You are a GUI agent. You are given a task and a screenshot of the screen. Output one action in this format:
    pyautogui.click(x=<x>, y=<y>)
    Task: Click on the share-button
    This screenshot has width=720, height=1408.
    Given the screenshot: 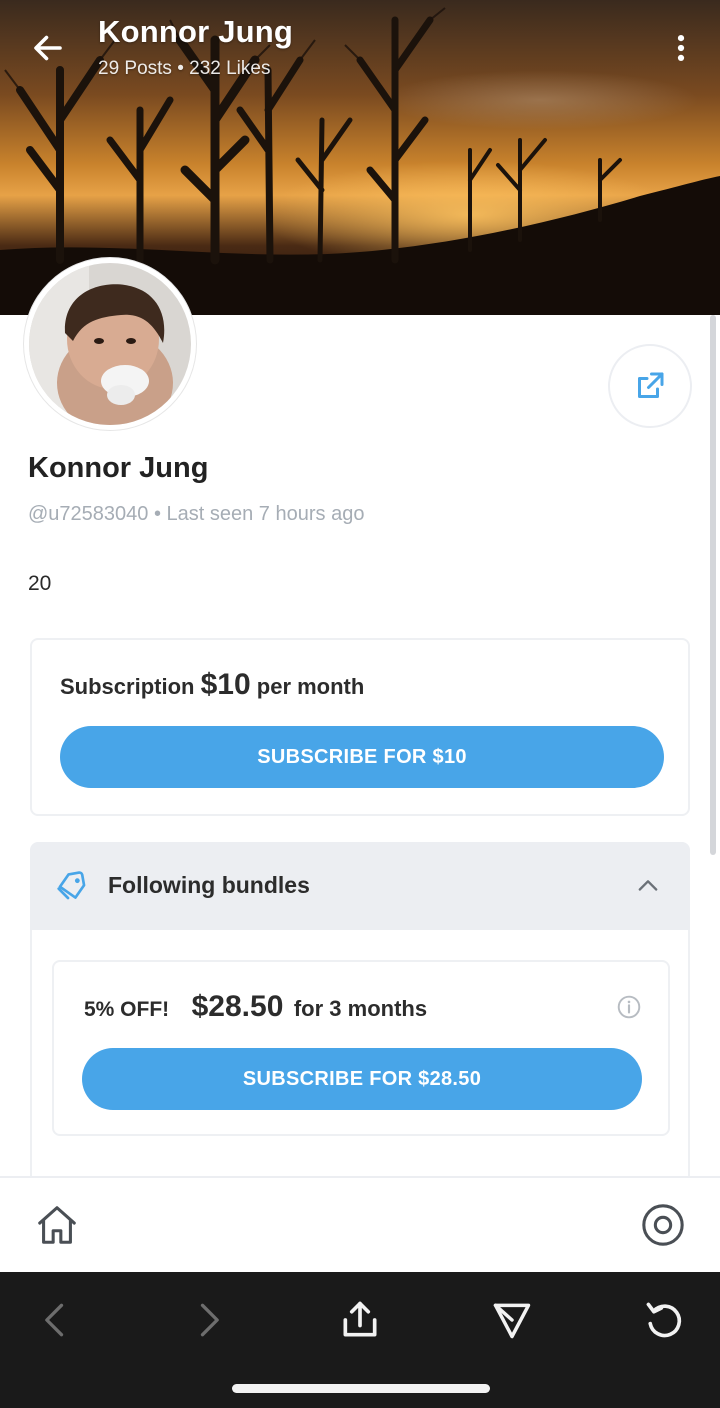 What is the action you would take?
    pyautogui.click(x=650, y=386)
    